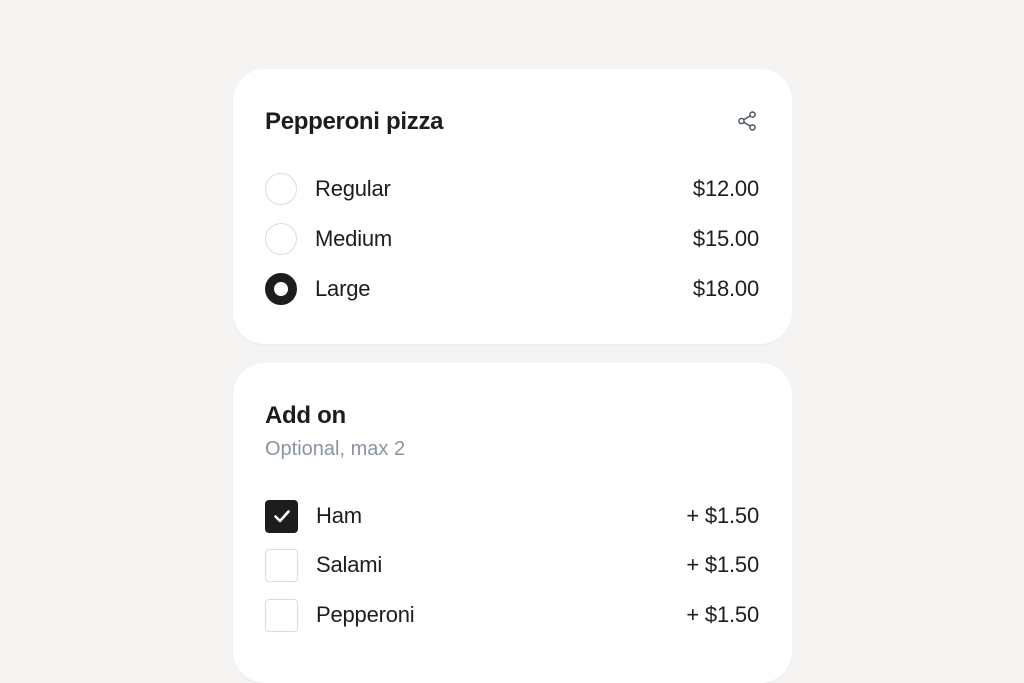 The width and height of the screenshot is (1024, 683). What do you see at coordinates (512, 189) in the screenshot?
I see `size-option-regular: Regular $12.00` at bounding box center [512, 189].